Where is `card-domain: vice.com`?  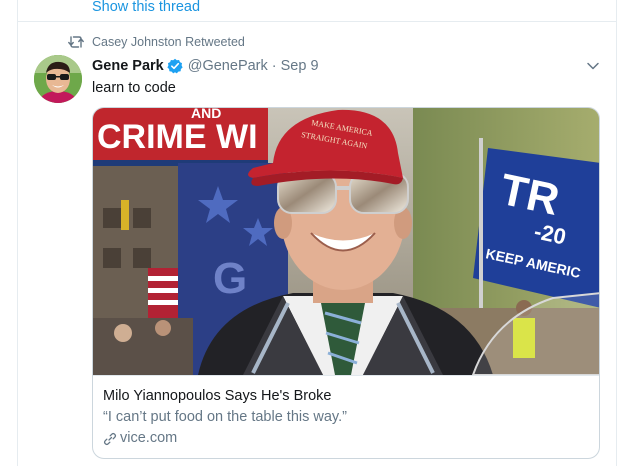
card-domain: vice.com is located at coordinates (149, 438).